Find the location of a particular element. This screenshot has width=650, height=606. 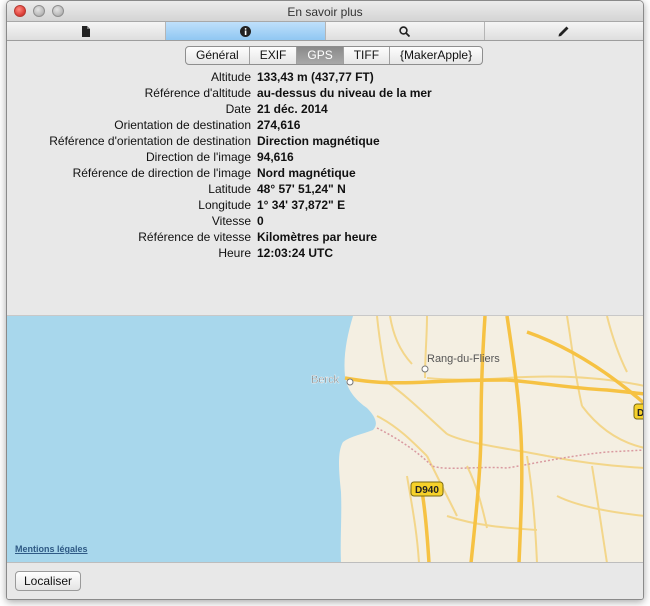

info-value: Nord magnétique is located at coordinates (306, 173).